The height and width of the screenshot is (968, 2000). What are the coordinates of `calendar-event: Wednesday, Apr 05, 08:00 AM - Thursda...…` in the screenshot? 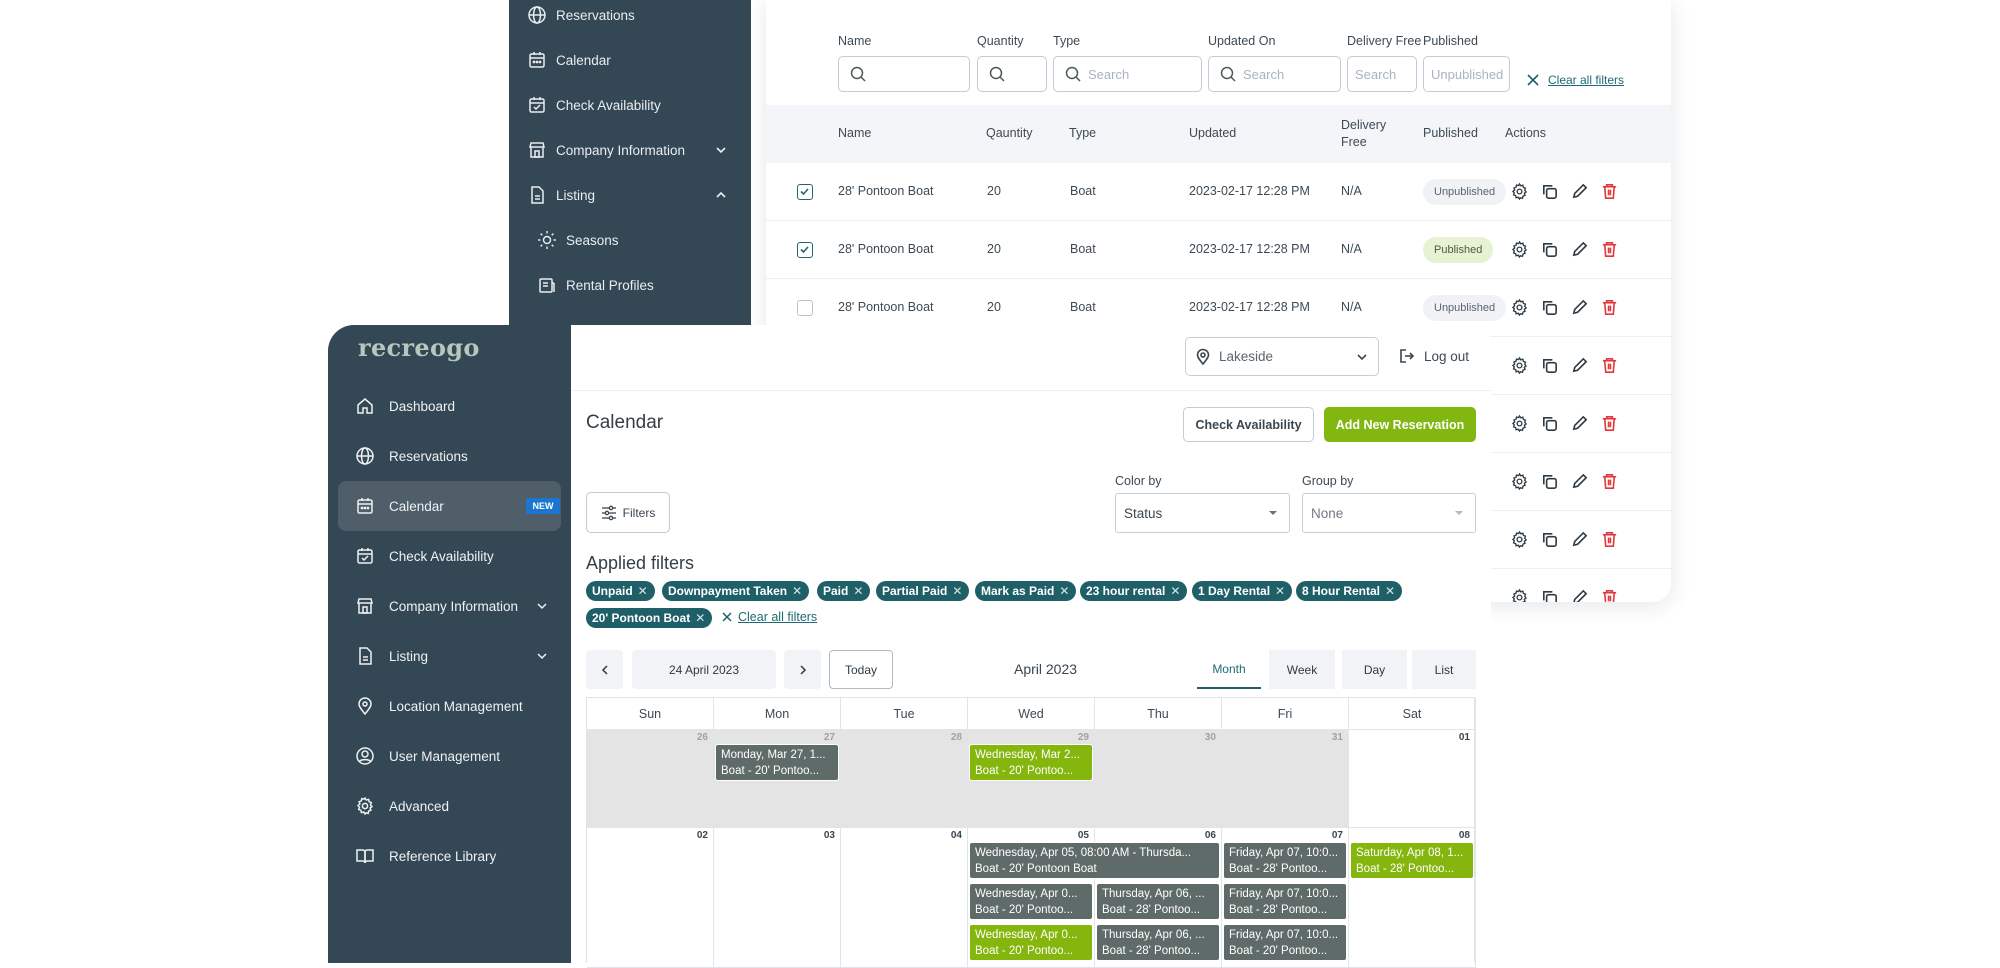 It's located at (1094, 860).